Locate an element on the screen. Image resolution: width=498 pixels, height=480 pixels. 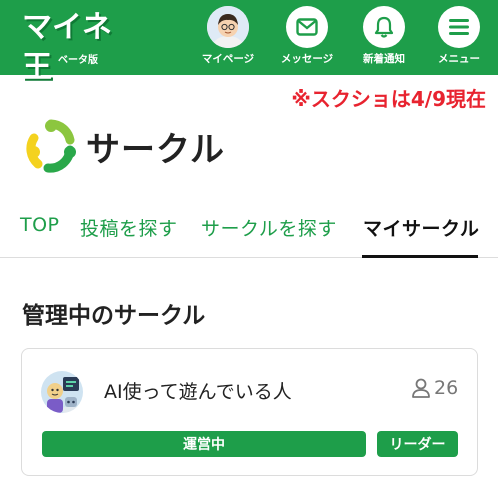
tab-search-circles: サークルを探す is located at coordinates (269, 227).